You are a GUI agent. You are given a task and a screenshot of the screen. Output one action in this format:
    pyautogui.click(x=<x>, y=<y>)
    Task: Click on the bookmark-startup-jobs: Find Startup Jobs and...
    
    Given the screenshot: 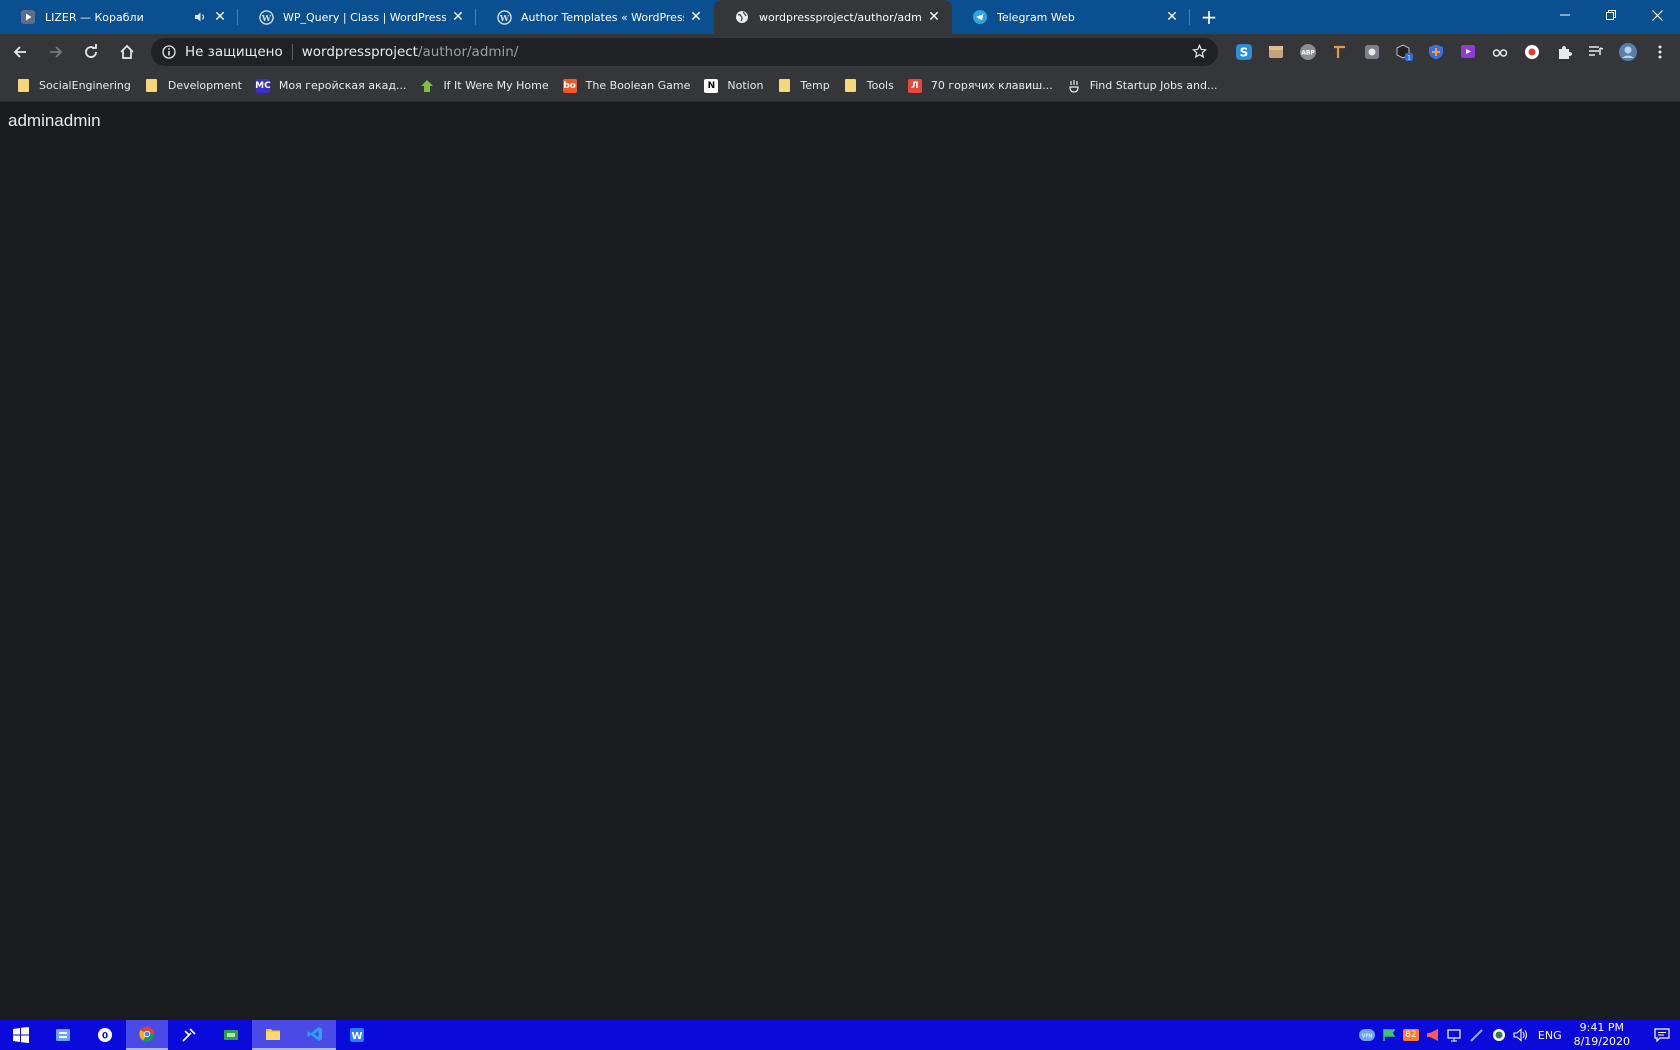 What is the action you would take?
    pyautogui.click(x=1145, y=86)
    